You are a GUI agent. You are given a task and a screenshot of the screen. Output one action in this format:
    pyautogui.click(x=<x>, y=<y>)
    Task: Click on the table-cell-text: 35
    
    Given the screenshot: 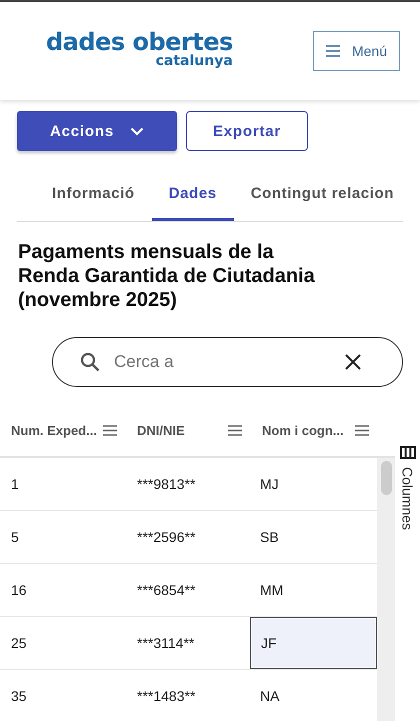 What is the action you would take?
    pyautogui.click(x=19, y=696)
    